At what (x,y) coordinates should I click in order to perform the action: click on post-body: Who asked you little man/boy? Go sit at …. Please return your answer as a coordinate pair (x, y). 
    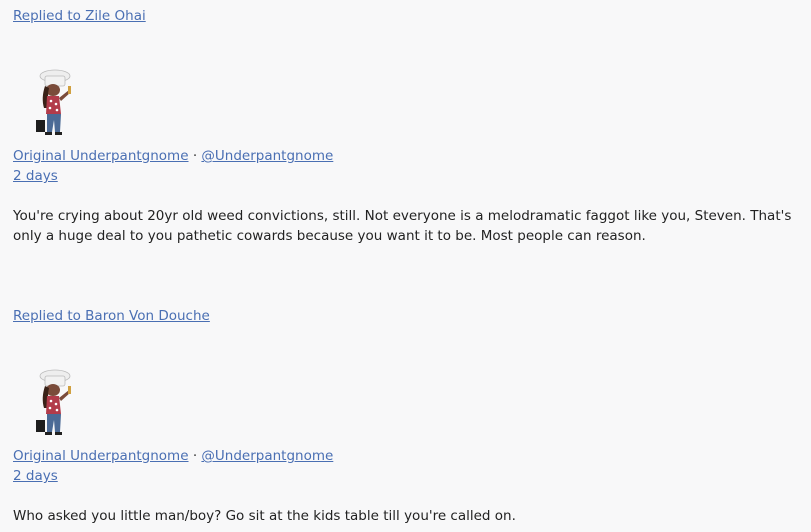
    Looking at the image, I should click on (264, 516).